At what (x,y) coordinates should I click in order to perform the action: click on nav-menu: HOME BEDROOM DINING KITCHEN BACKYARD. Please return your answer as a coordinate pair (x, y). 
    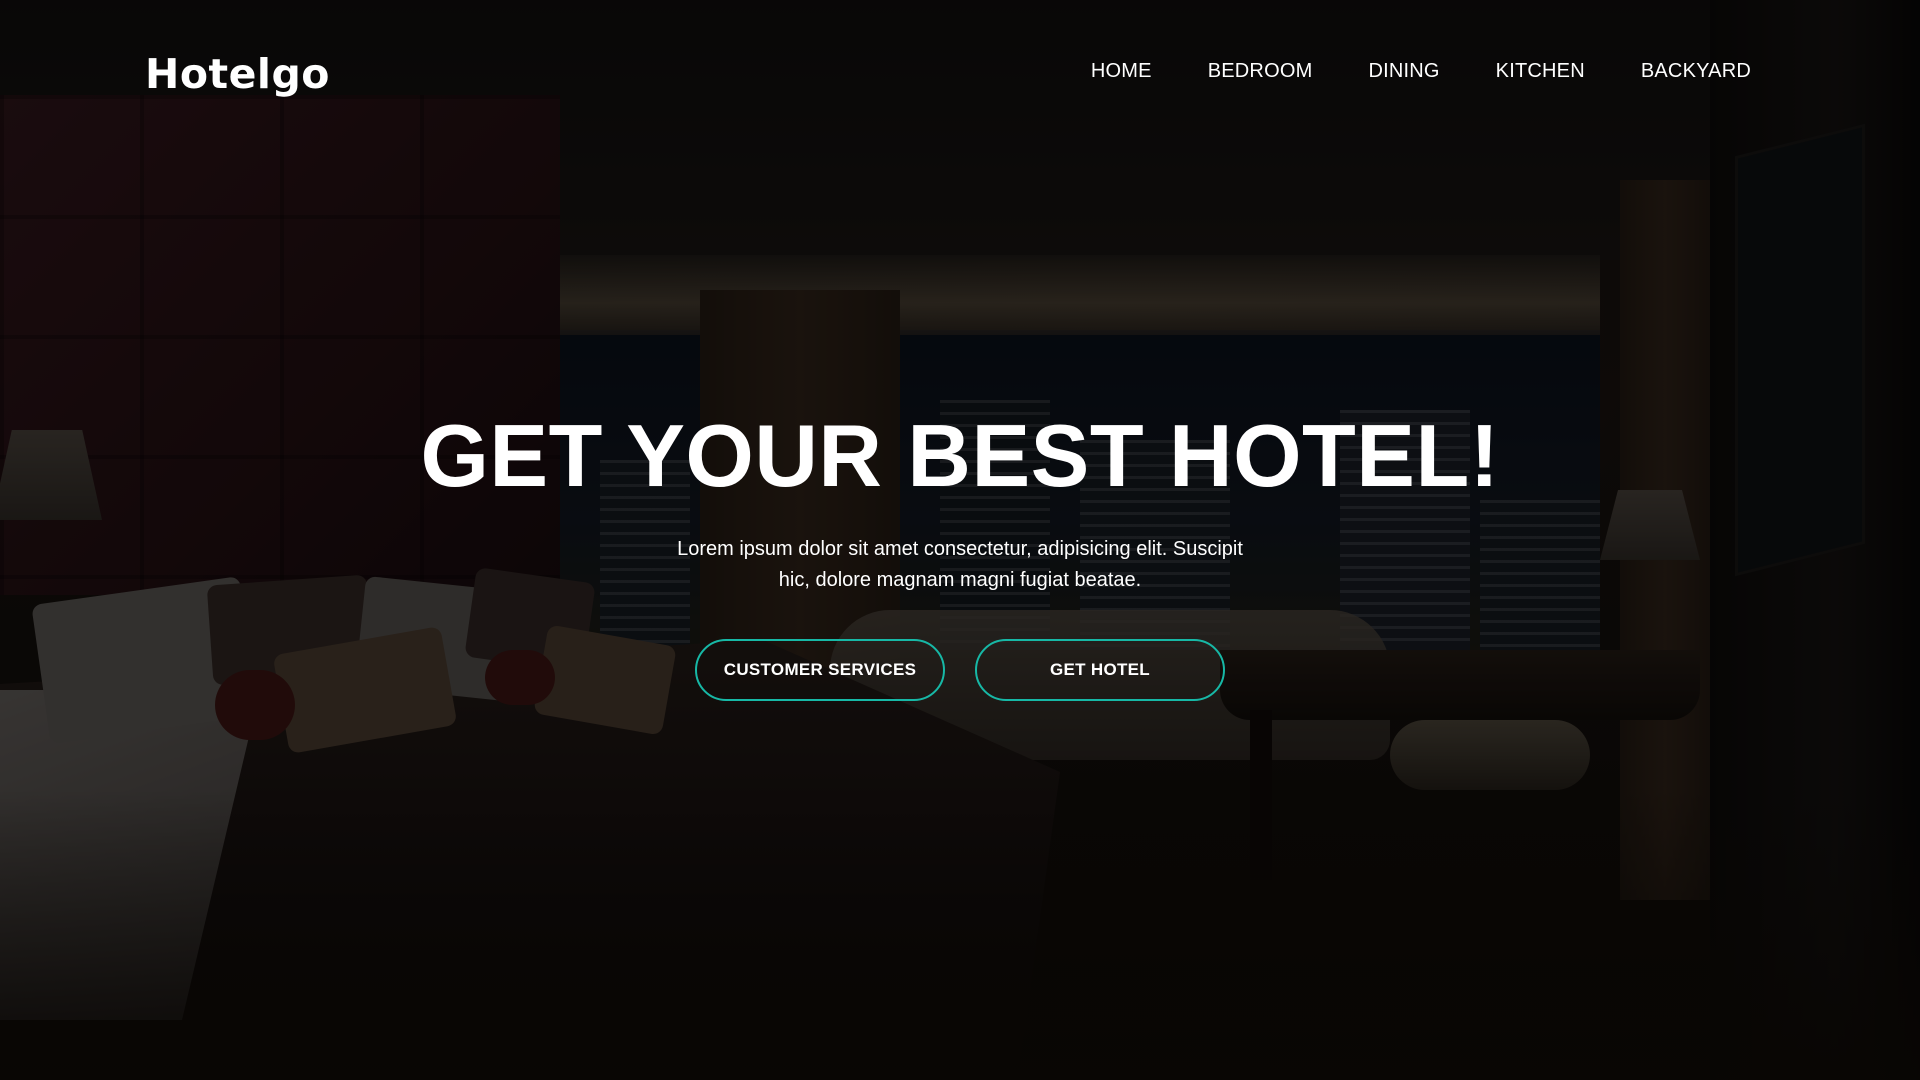
    Looking at the image, I should click on (1421, 71).